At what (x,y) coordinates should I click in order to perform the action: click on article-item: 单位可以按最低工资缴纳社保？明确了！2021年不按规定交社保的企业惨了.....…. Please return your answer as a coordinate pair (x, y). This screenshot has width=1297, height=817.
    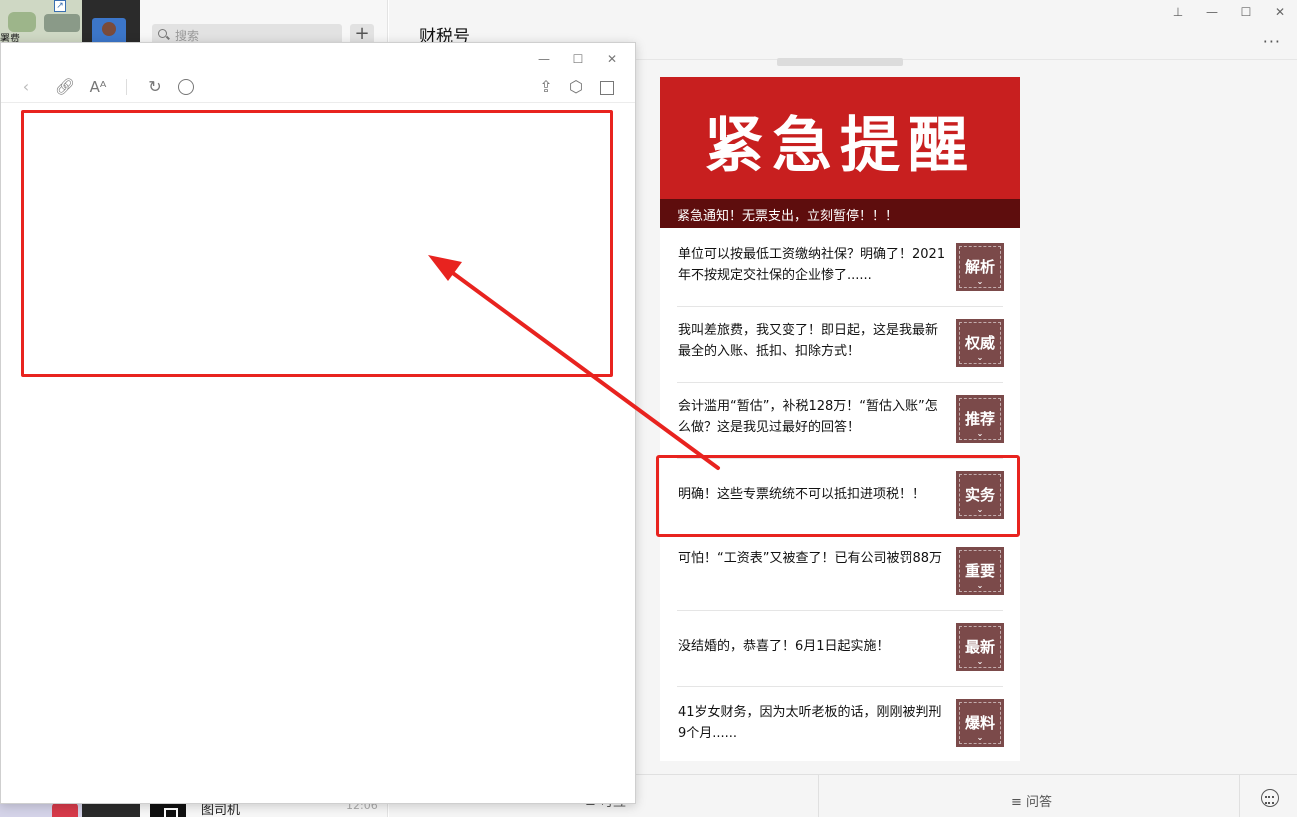
    Looking at the image, I should click on (840, 269).